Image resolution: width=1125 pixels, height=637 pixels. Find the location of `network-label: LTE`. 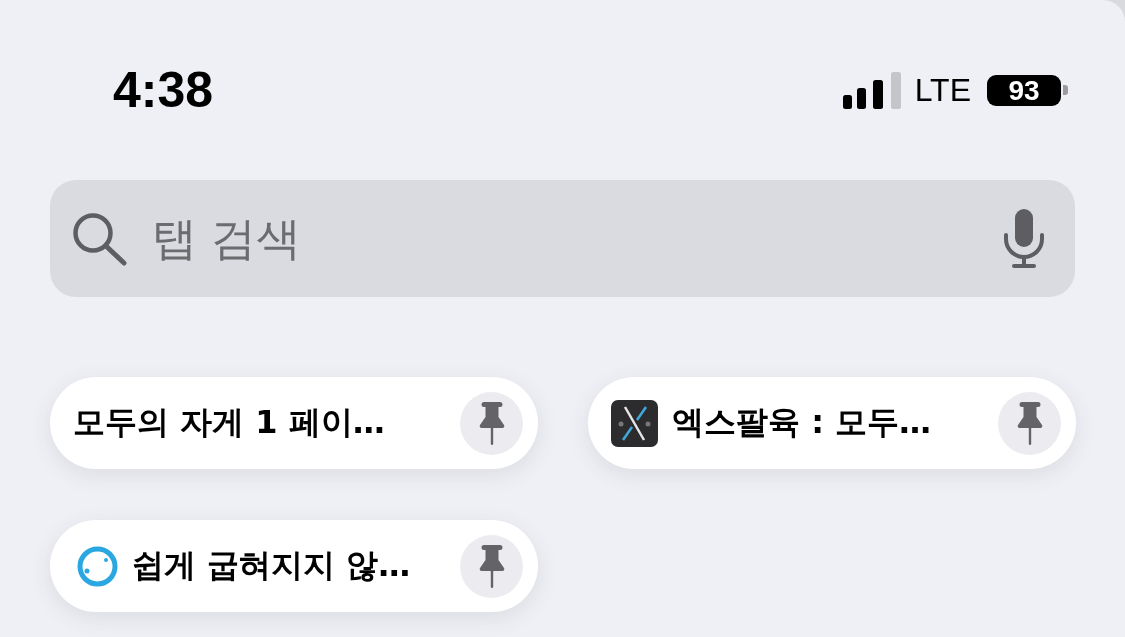

network-label: LTE is located at coordinates (942, 90).